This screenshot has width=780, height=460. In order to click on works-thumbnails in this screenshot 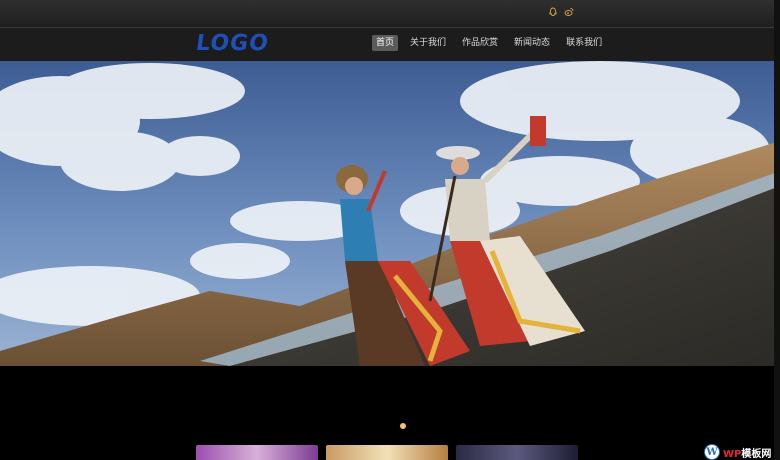, I will do `click(387, 452)`.